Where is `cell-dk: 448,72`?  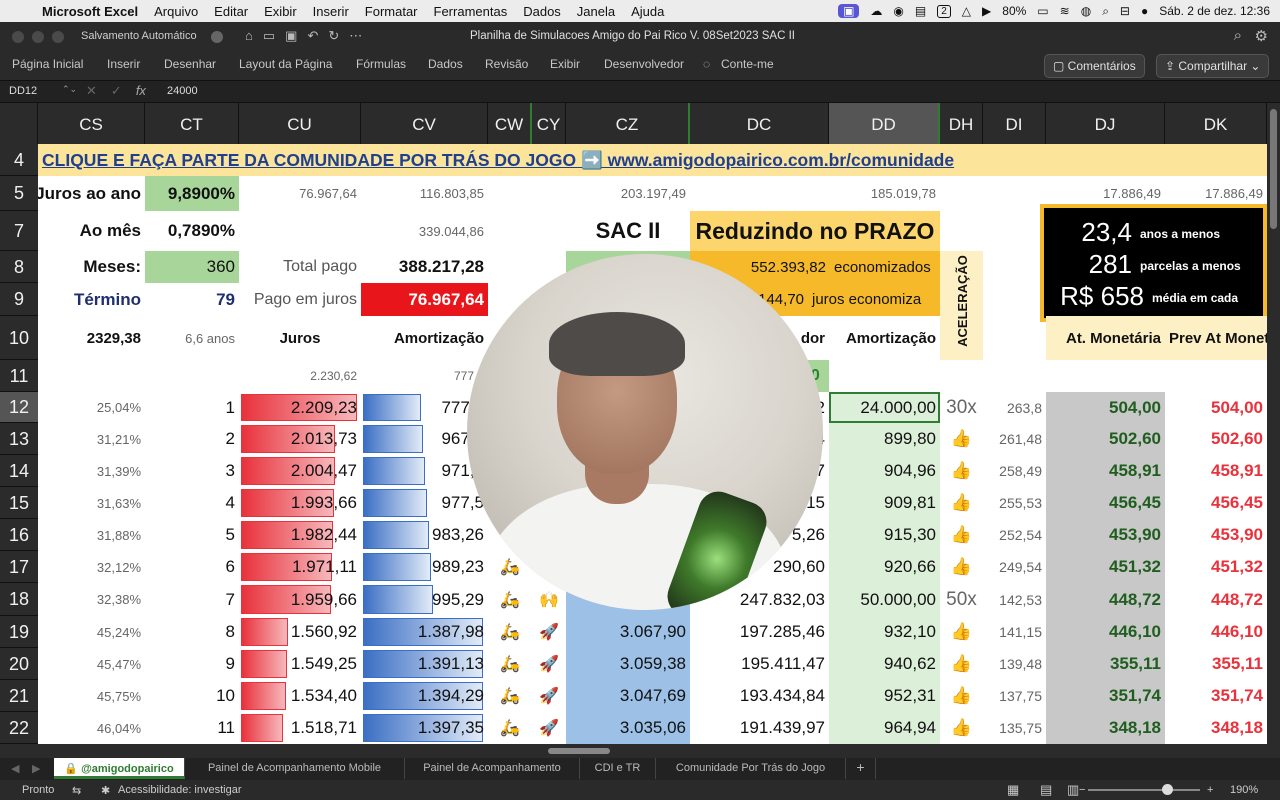 cell-dk: 448,72 is located at coordinates (1216, 599).